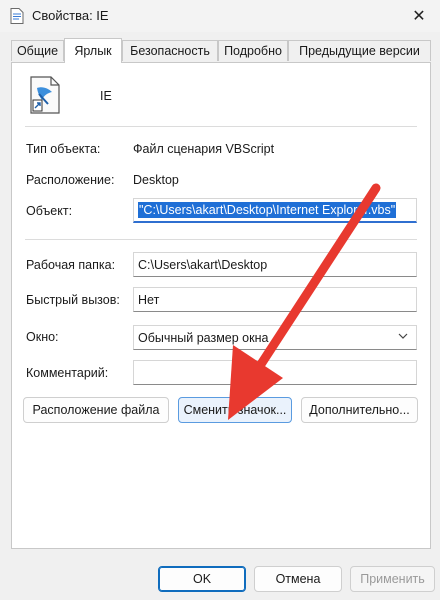  Describe the element at coordinates (253, 50) in the screenshot. I see `tab-details: Подробно` at that location.